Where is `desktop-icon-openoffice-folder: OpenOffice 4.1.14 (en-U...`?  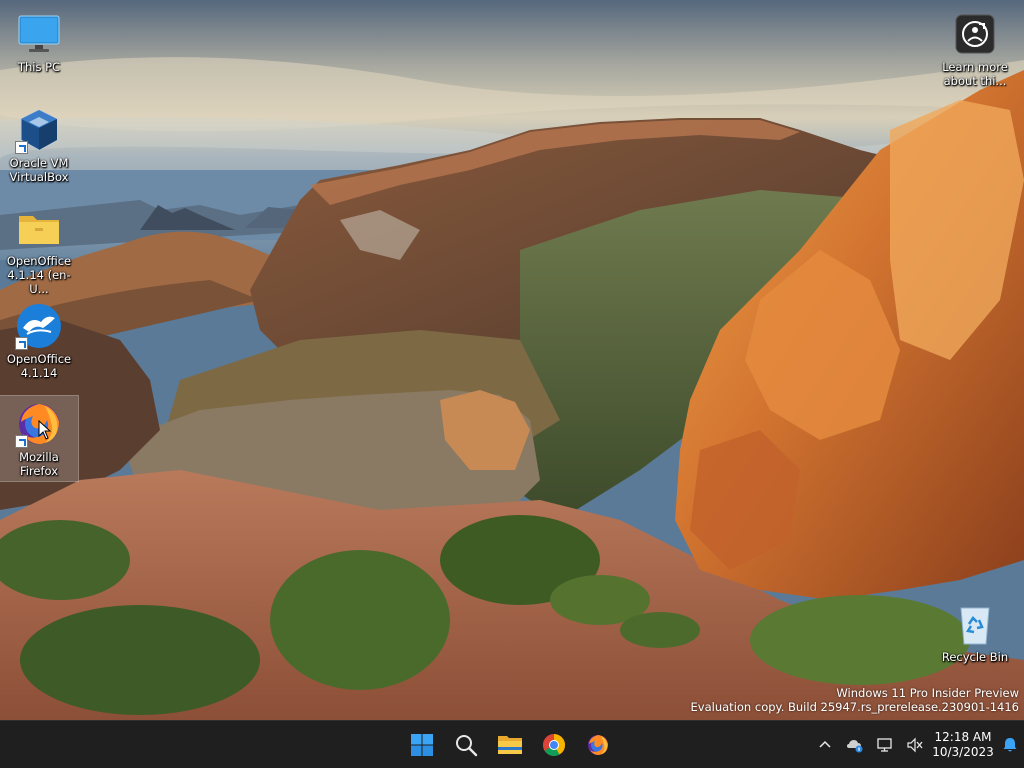 desktop-icon-openoffice-folder: OpenOffice 4.1.14 (en-U... is located at coordinates (39, 249).